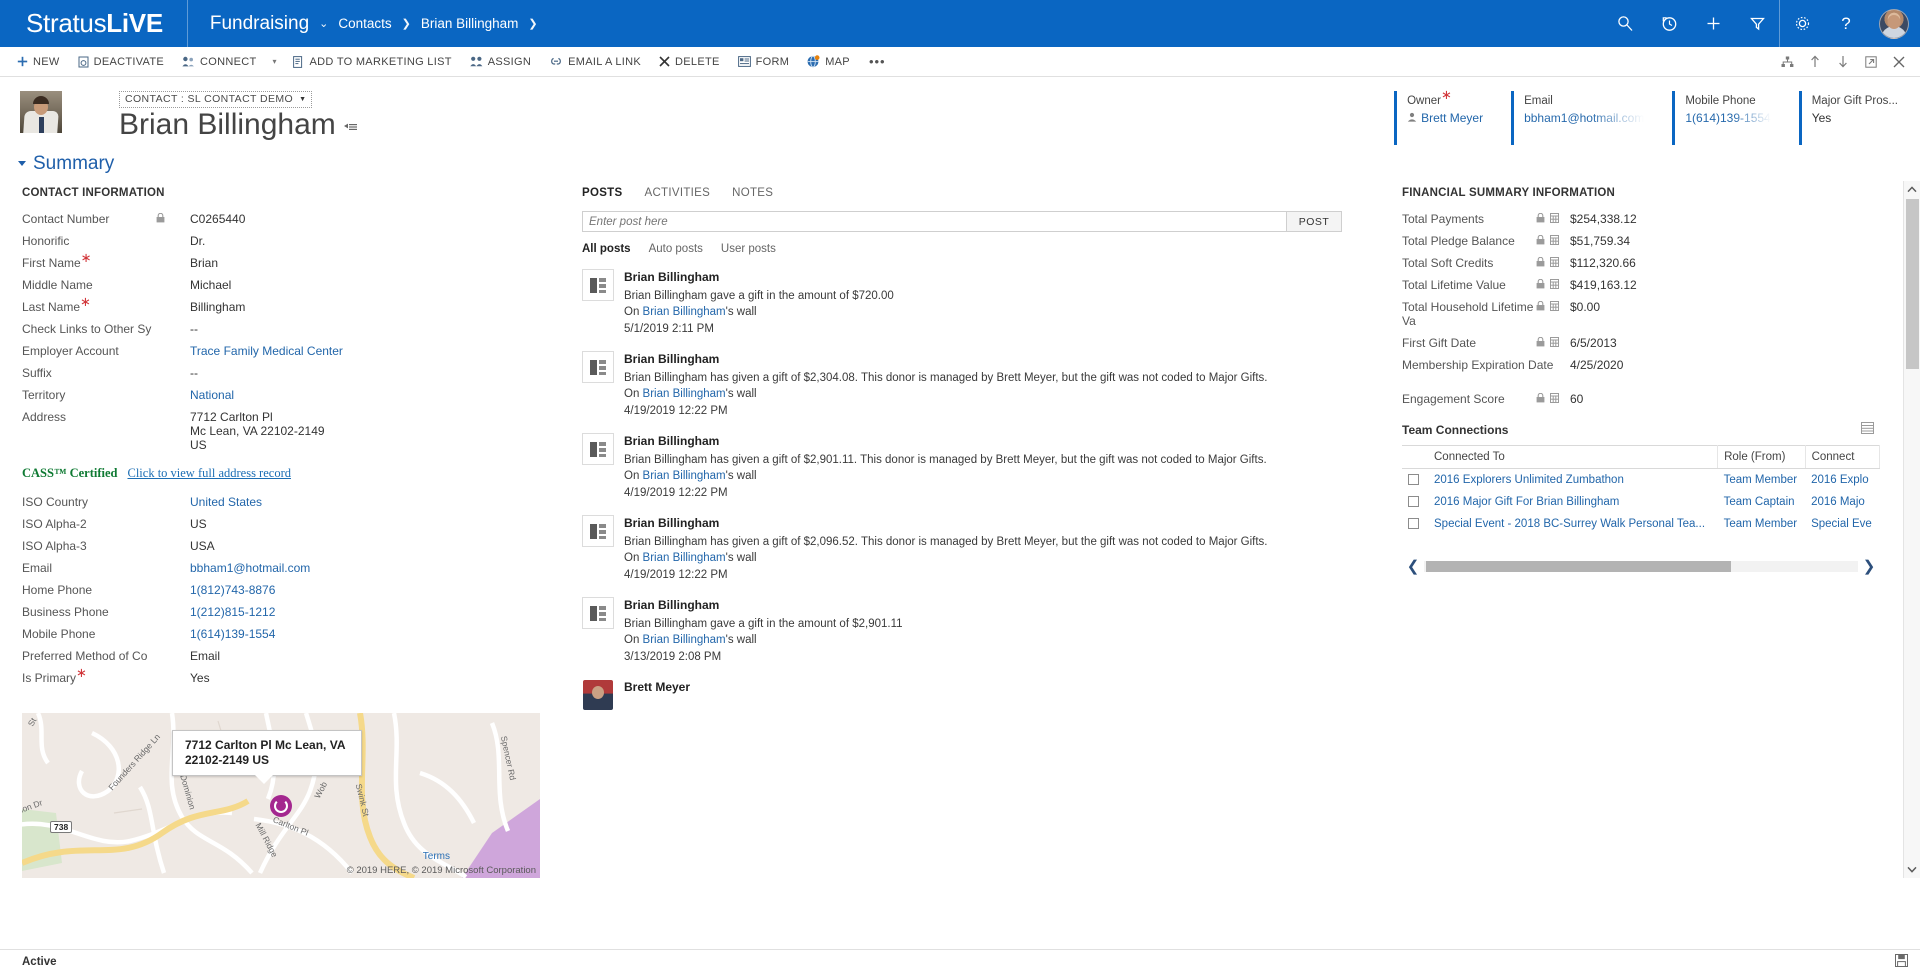 This screenshot has width=1920, height=973. I want to click on filter-all-posts: All posts, so click(606, 249).